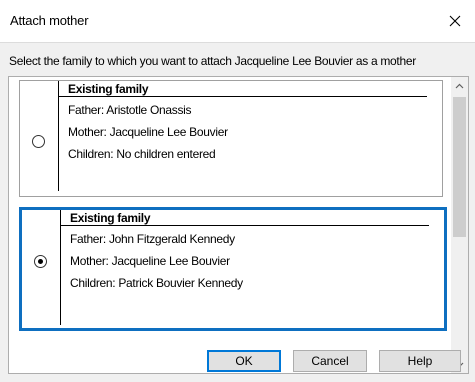 The image size is (475, 382). I want to click on family-radio-checked, so click(40, 261).